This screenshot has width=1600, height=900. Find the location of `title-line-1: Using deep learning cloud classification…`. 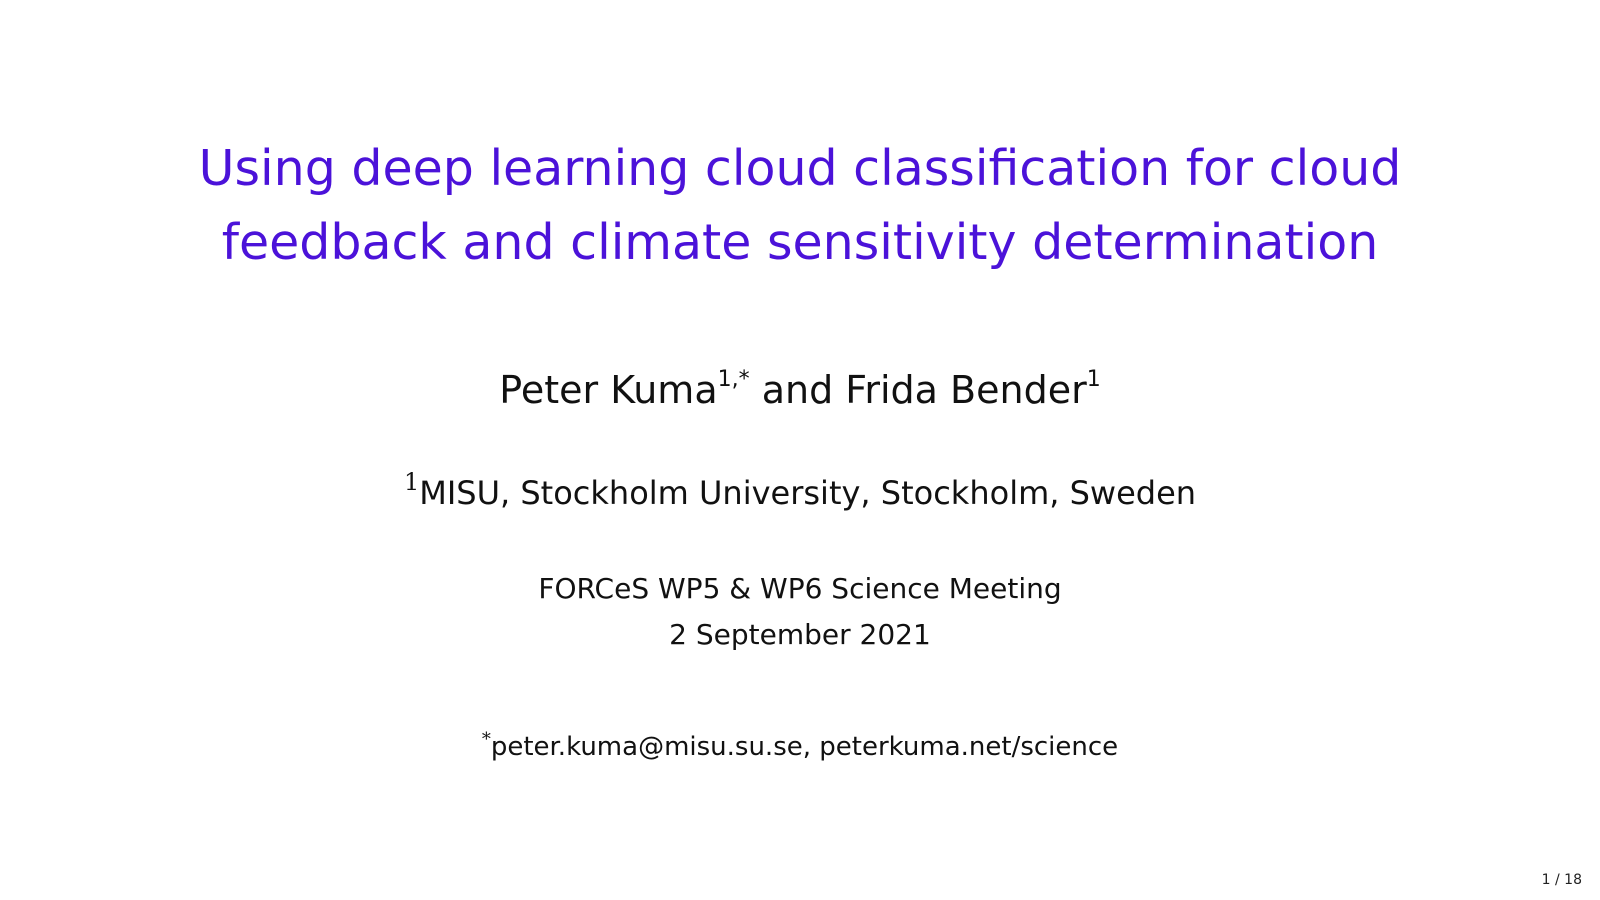

title-line-1: Using deep learning cloud classification… is located at coordinates (800, 168).